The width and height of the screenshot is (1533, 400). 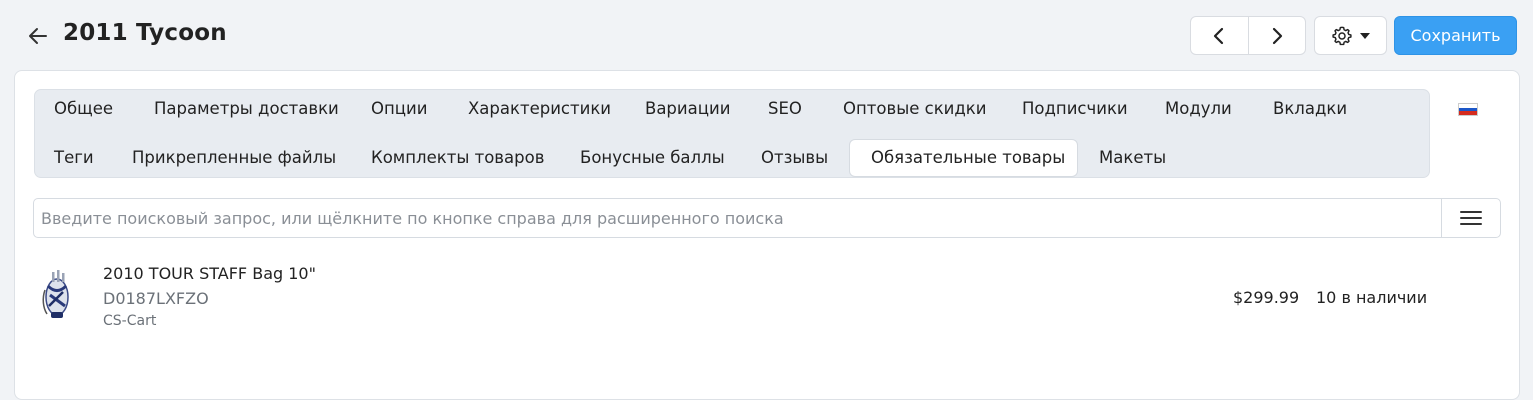 I want to click on arrow-left-icon, so click(x=38, y=36).